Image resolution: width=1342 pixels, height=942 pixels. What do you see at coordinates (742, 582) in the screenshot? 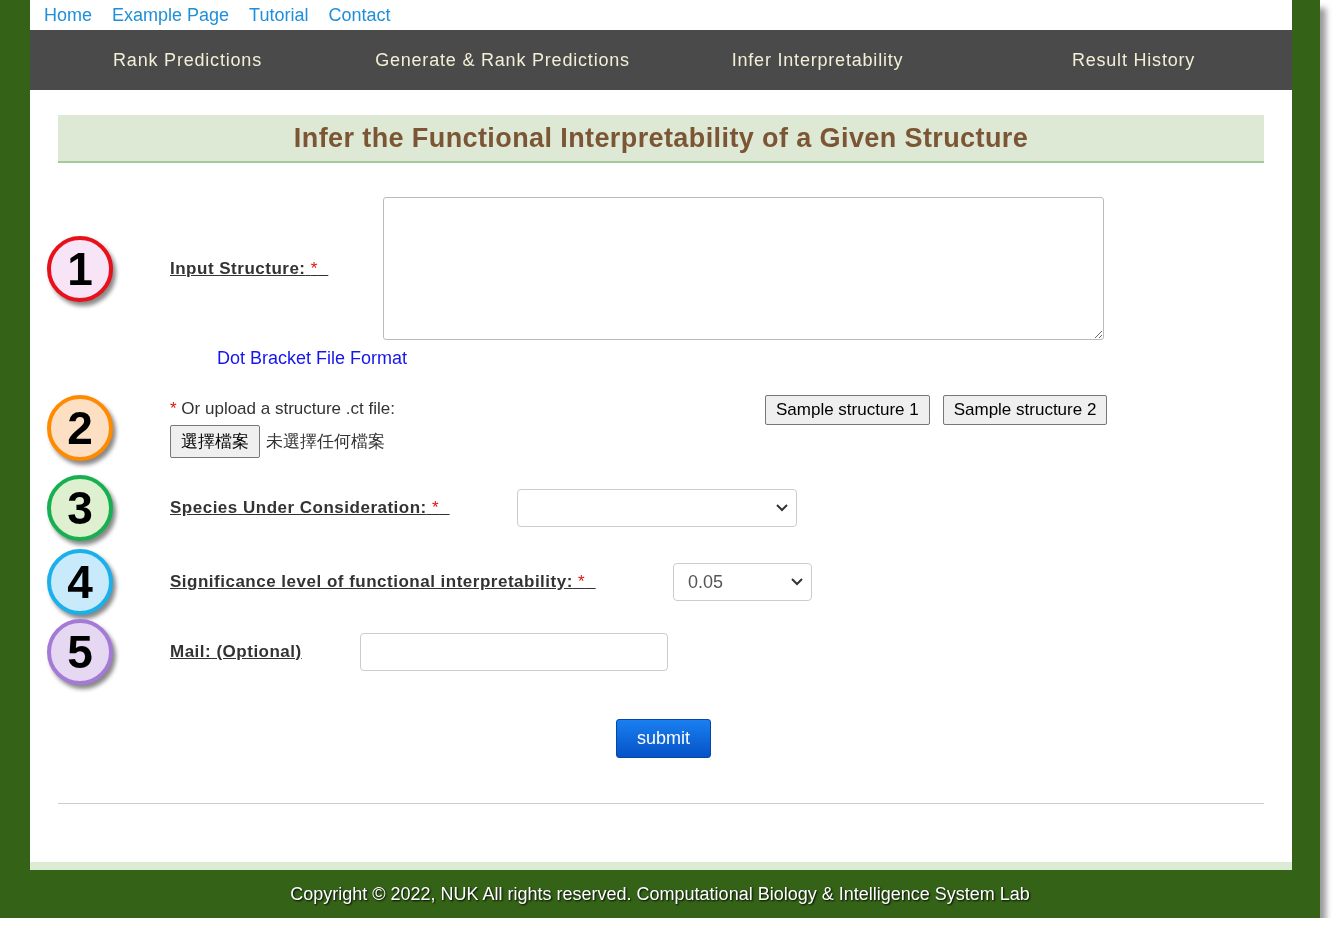
I see `significance-select: 0.05` at bounding box center [742, 582].